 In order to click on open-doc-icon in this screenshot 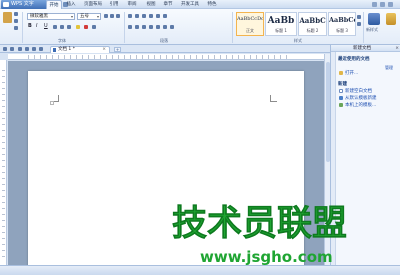, I will do `click(27, 49)`.